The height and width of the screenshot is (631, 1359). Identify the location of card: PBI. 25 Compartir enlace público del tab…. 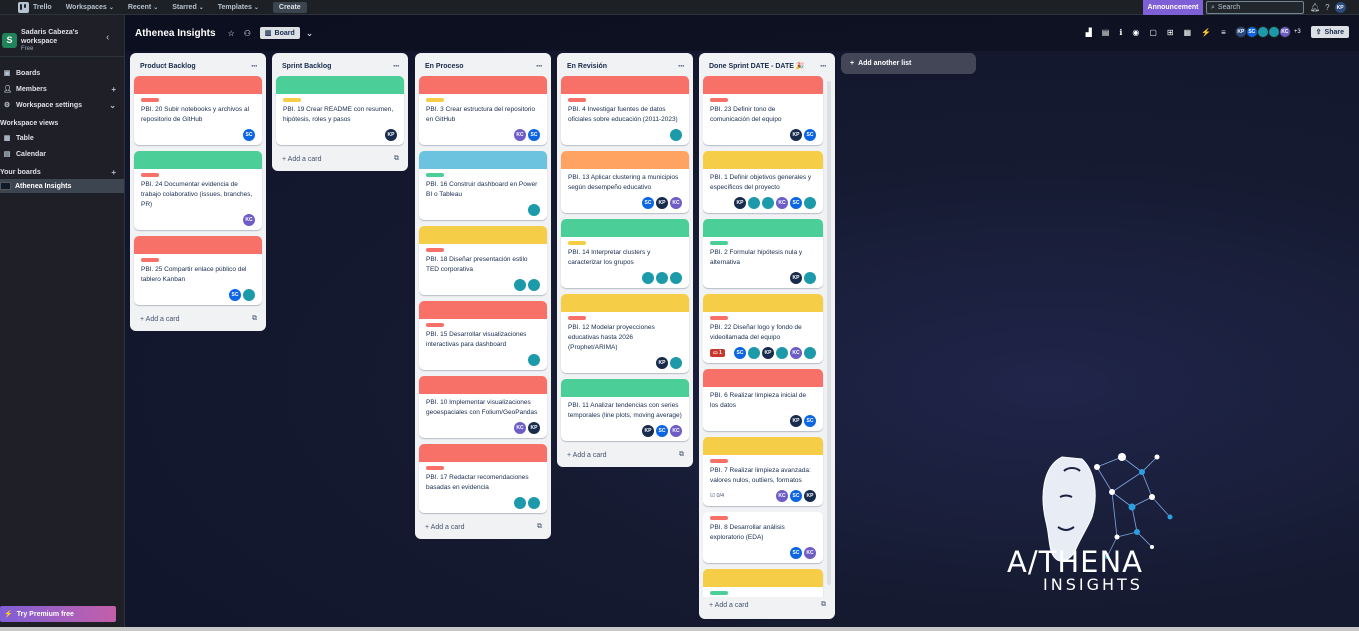
(198, 270).